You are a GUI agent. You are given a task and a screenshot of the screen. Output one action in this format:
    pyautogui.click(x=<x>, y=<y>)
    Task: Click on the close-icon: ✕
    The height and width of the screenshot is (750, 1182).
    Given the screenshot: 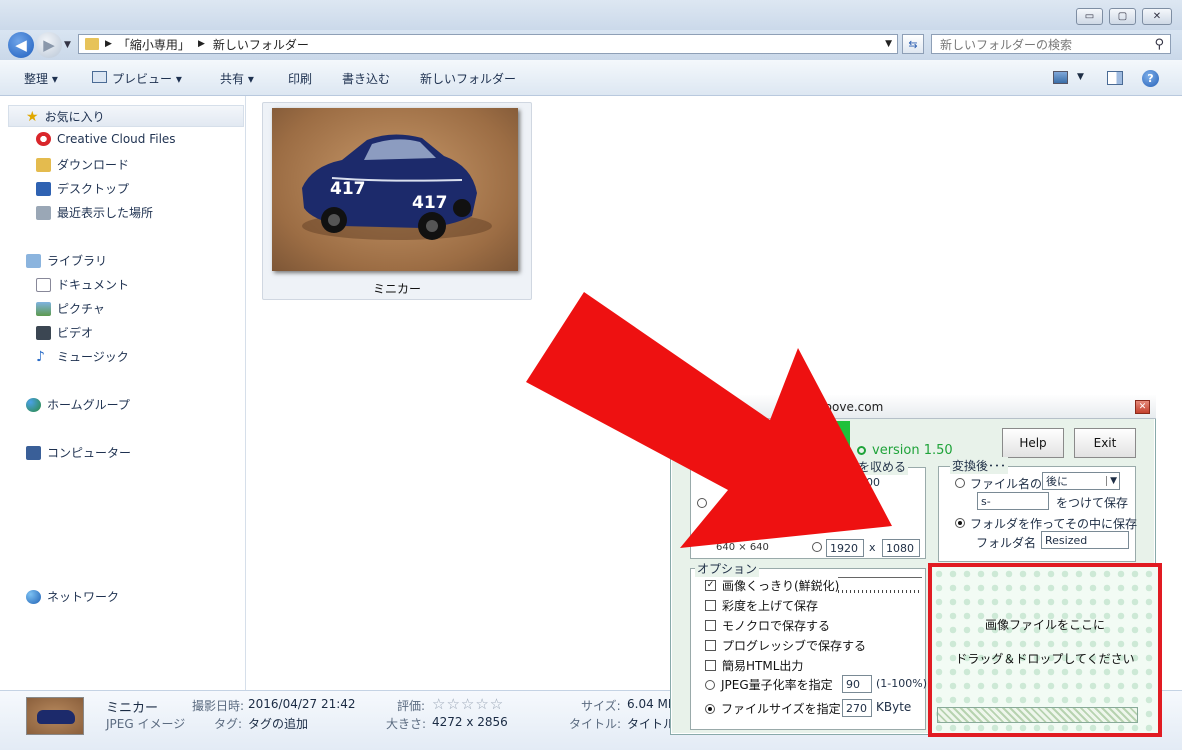 What is the action you would take?
    pyautogui.click(x=1157, y=16)
    